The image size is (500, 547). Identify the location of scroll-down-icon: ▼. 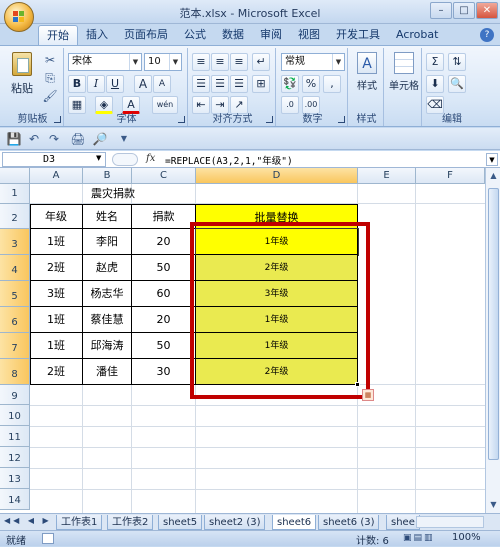
(493, 505).